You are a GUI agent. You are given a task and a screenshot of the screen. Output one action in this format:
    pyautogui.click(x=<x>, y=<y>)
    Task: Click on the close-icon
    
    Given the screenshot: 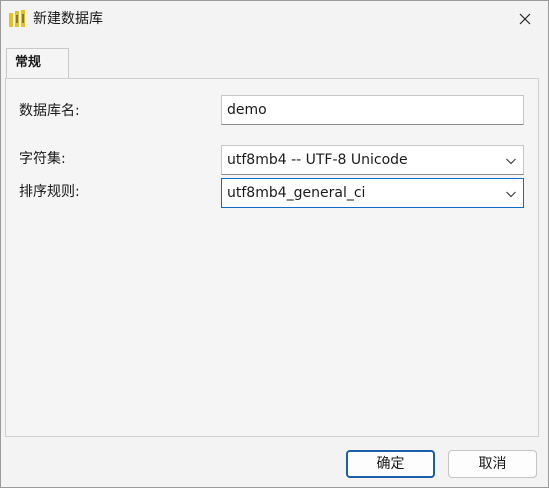 What is the action you would take?
    pyautogui.click(x=525, y=19)
    